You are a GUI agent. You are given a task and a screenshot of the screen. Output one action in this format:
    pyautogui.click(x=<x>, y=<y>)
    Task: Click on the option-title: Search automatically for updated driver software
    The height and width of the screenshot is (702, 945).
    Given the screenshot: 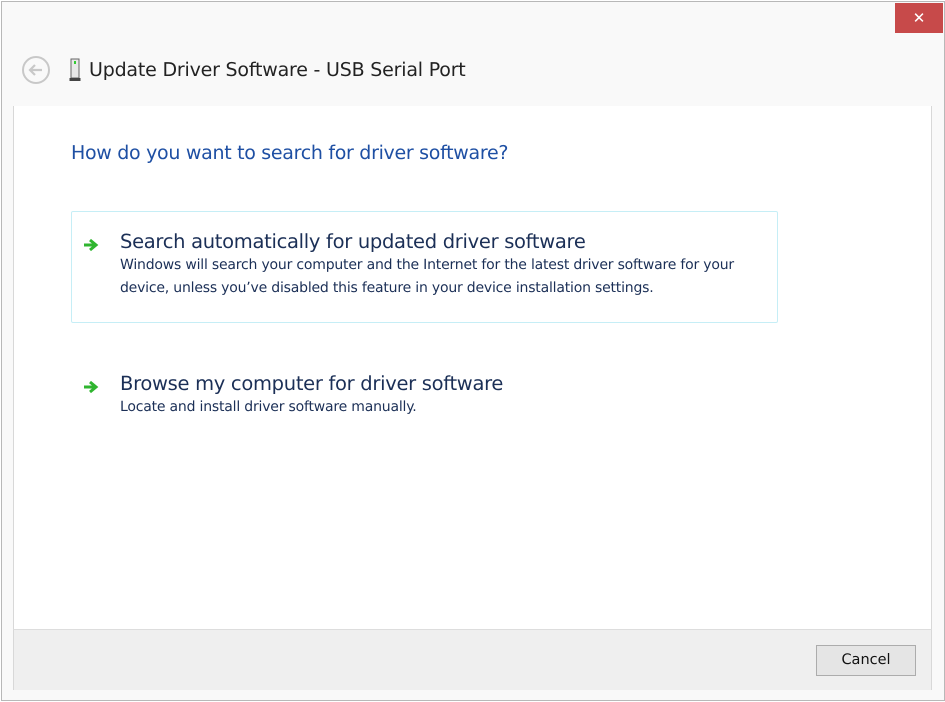 What is the action you would take?
    pyautogui.click(x=353, y=241)
    